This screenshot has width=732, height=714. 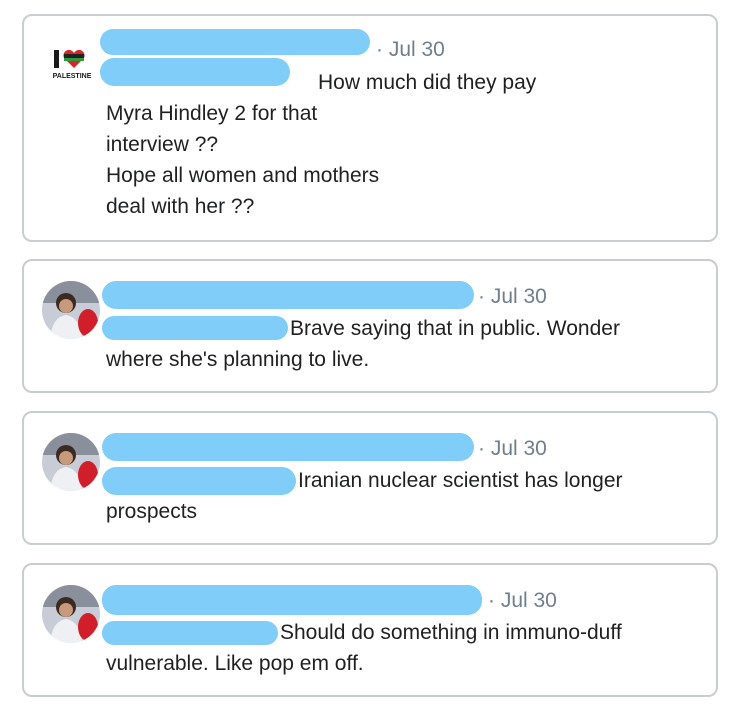 What do you see at coordinates (243, 175) in the screenshot?
I see `tweet-text-line: Hope all women and mothers` at bounding box center [243, 175].